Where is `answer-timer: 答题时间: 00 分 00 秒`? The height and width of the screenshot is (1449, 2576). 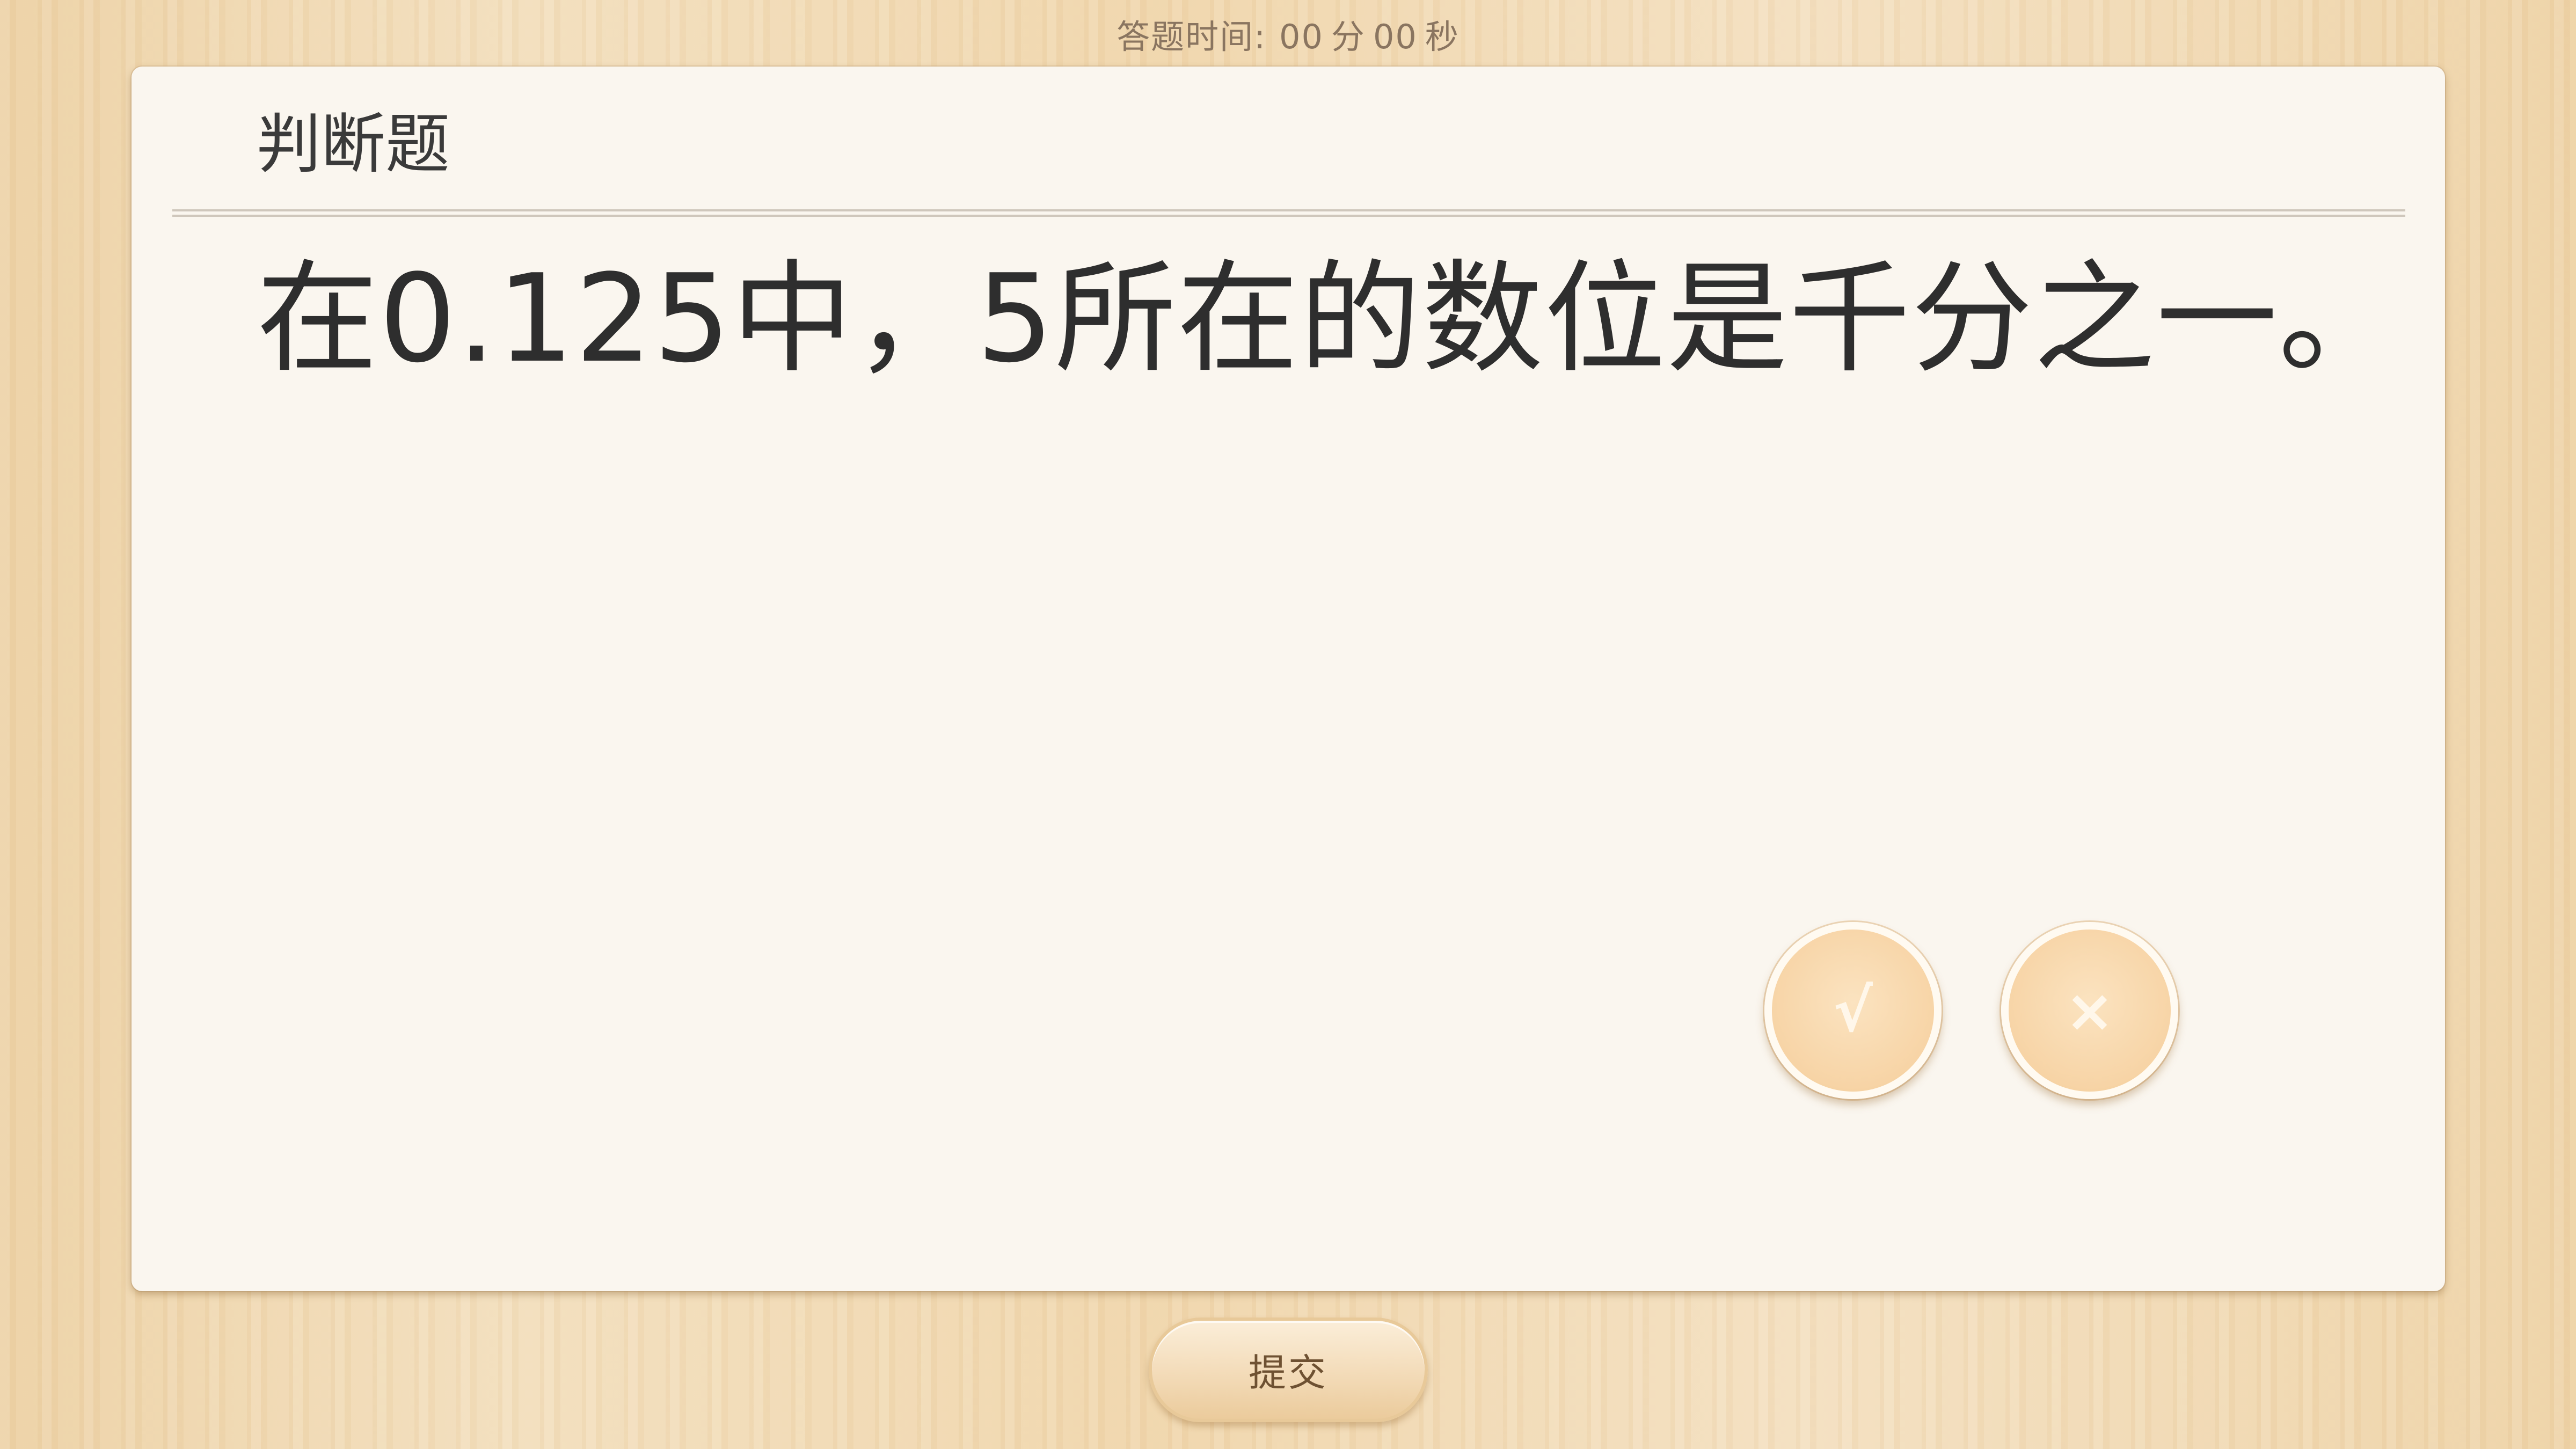 answer-timer: 答题时间: 00 分 00 秒 is located at coordinates (1288, 34).